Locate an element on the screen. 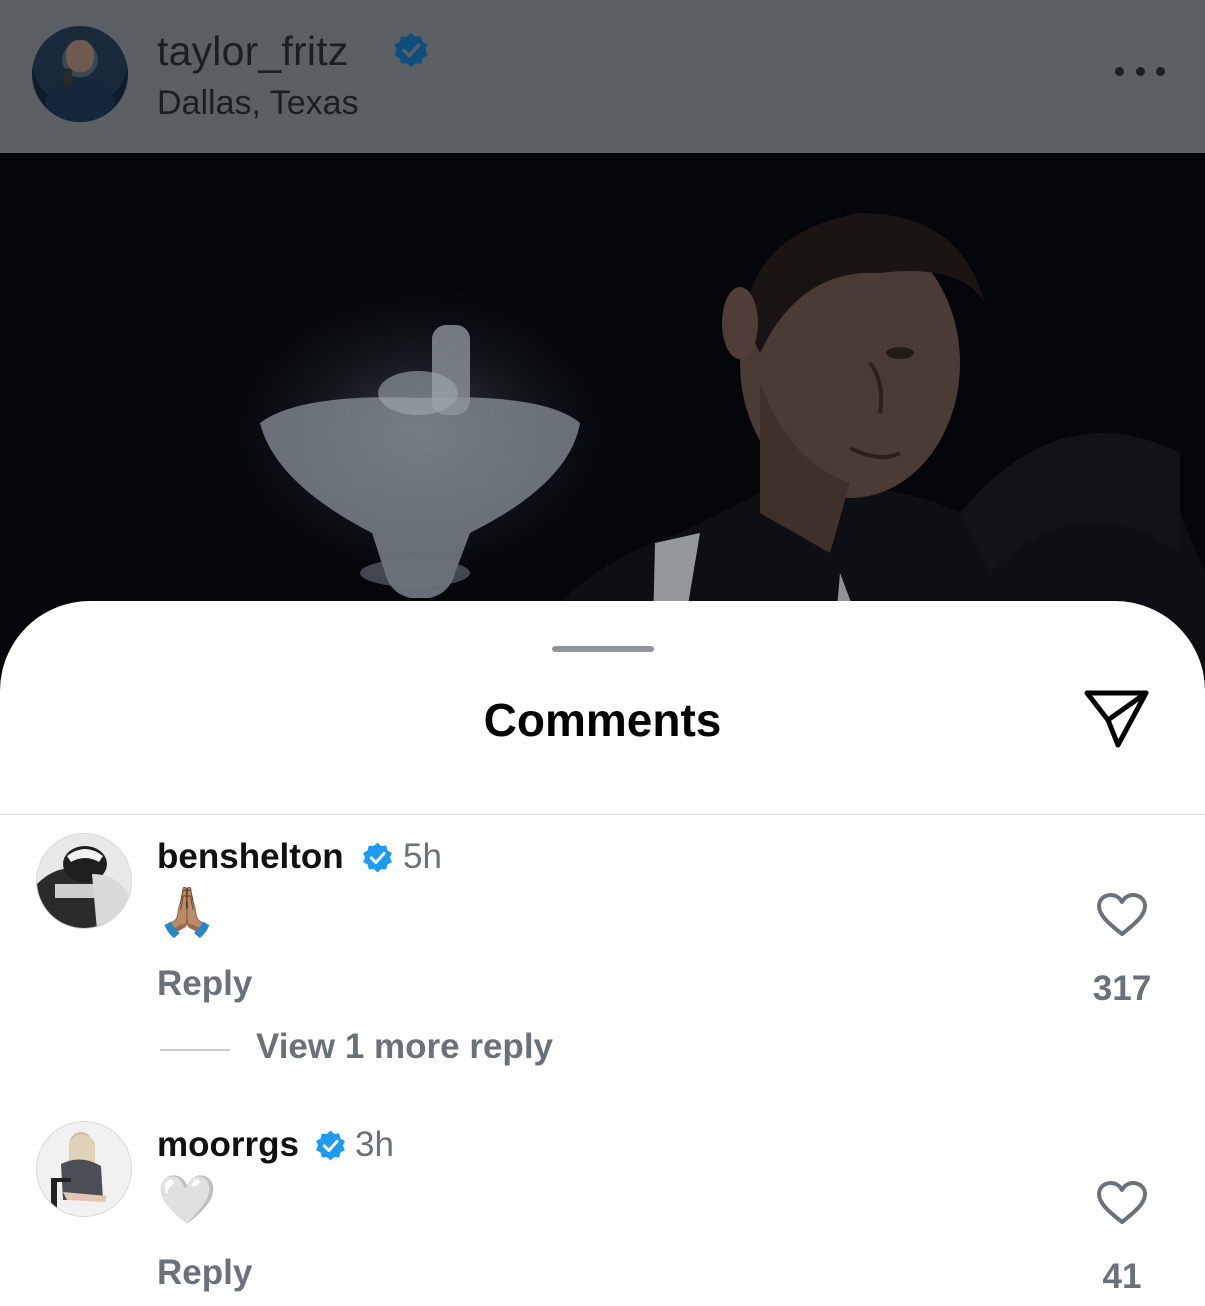  like-count: 41 is located at coordinates (1122, 1276).